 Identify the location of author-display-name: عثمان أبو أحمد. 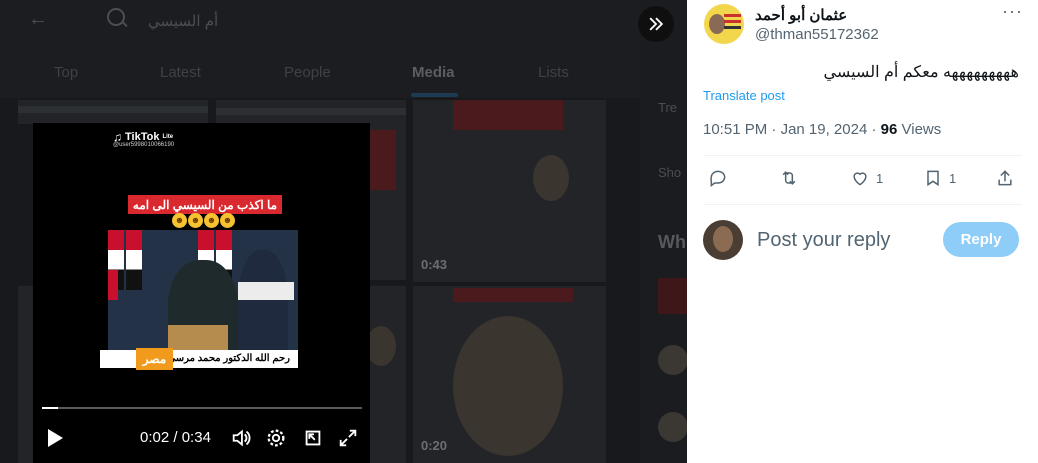
(801, 15).